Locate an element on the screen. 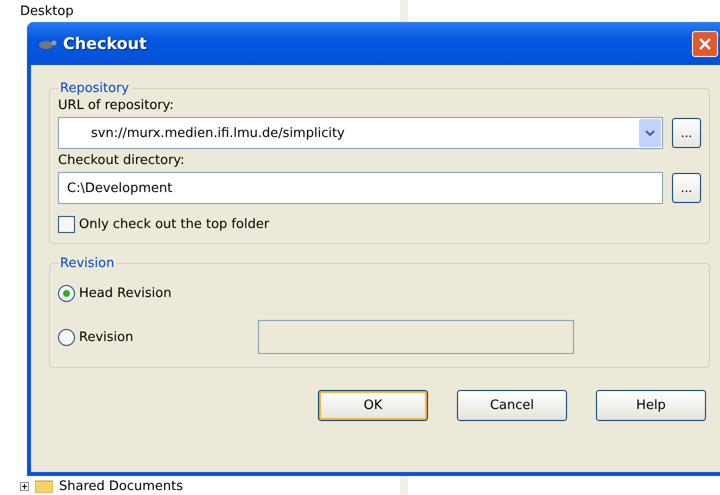  window-title: Checkout is located at coordinates (105, 43).